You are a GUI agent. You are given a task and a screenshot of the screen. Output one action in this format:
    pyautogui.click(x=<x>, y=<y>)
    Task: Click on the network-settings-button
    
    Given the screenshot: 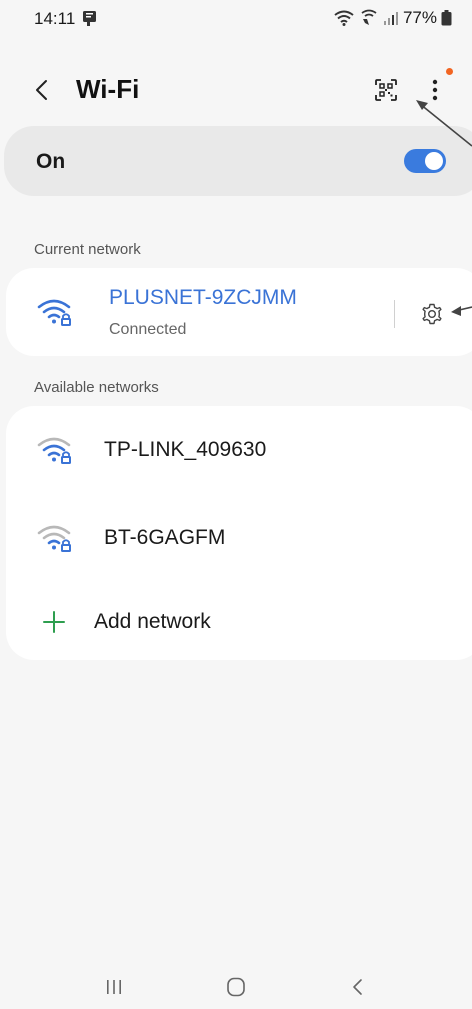 What is the action you would take?
    pyautogui.click(x=432, y=314)
    